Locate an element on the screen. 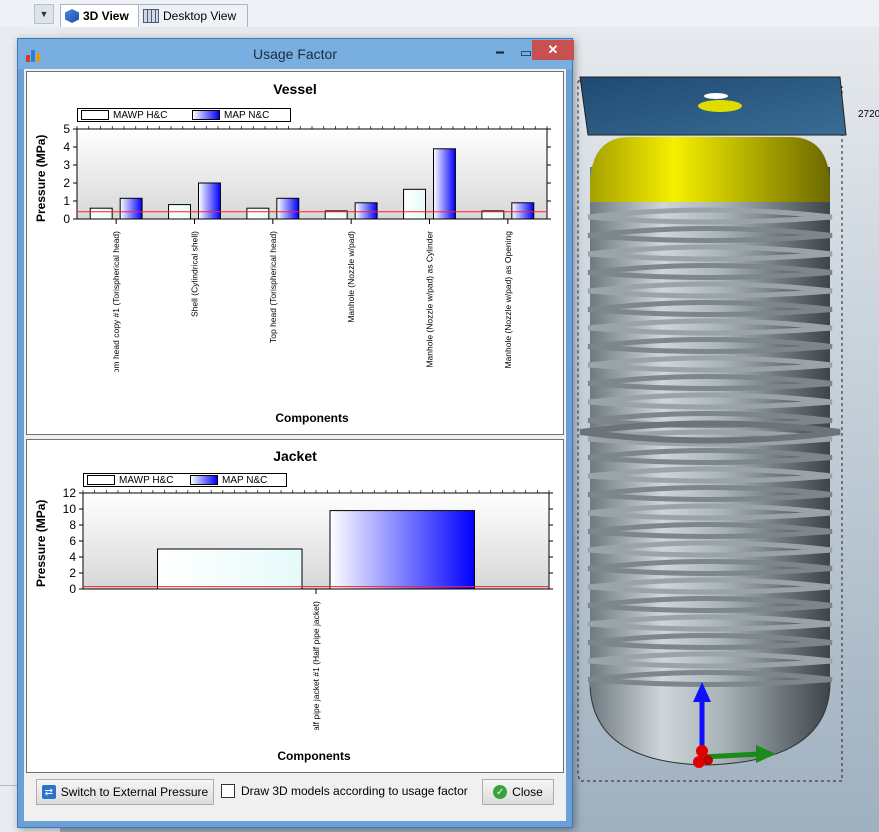  switch-button-label: Switch to External Pressure is located at coordinates (134, 792).